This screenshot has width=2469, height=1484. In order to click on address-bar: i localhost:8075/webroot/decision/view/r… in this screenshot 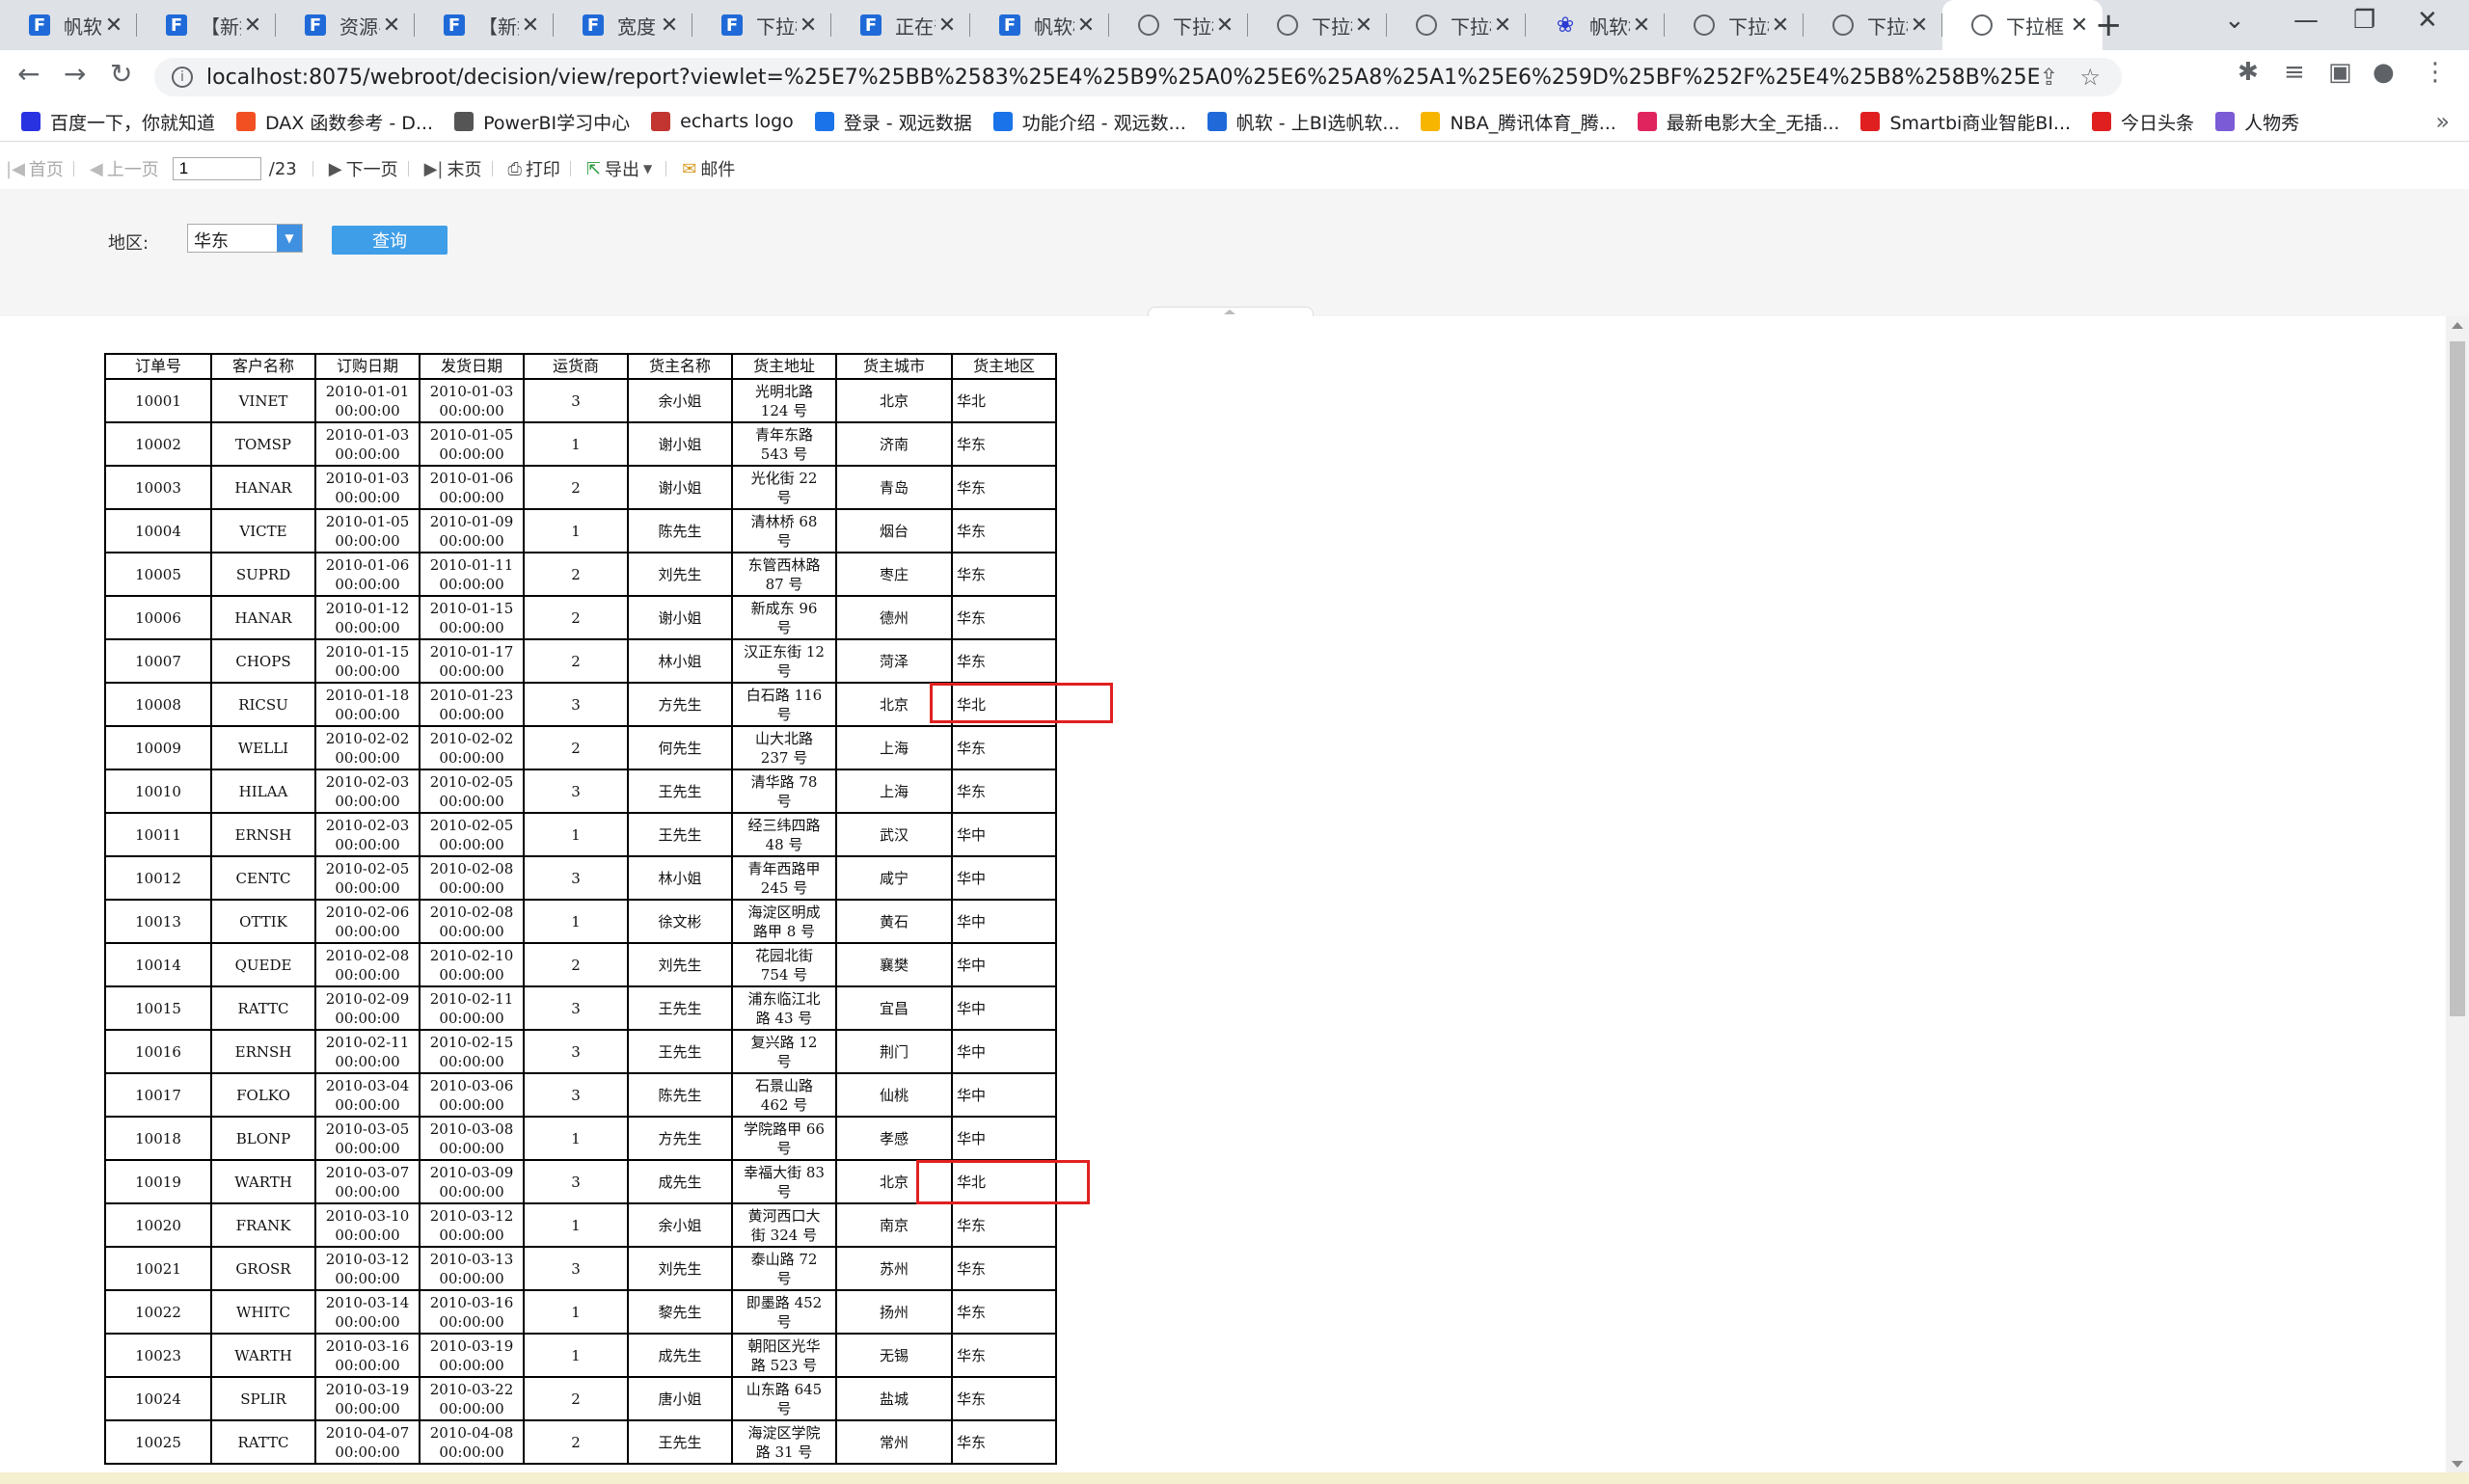, I will do `click(1138, 77)`.